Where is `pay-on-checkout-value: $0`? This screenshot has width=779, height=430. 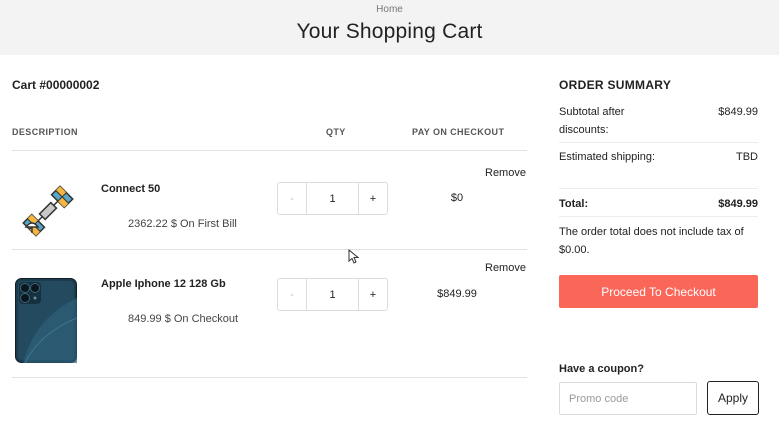
pay-on-checkout-value: $0 is located at coordinates (457, 198).